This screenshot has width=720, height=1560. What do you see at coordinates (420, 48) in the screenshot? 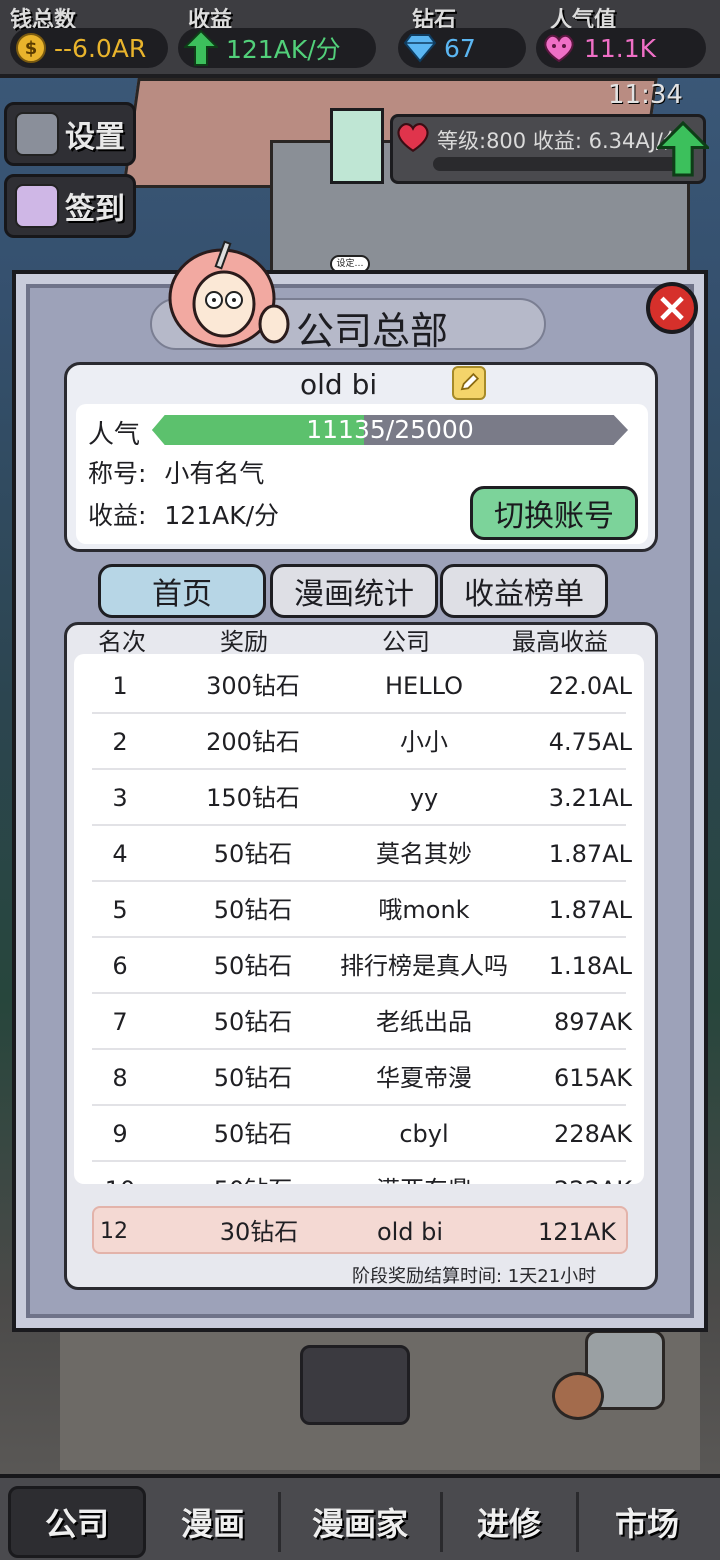
I see `diamond-icon` at bounding box center [420, 48].